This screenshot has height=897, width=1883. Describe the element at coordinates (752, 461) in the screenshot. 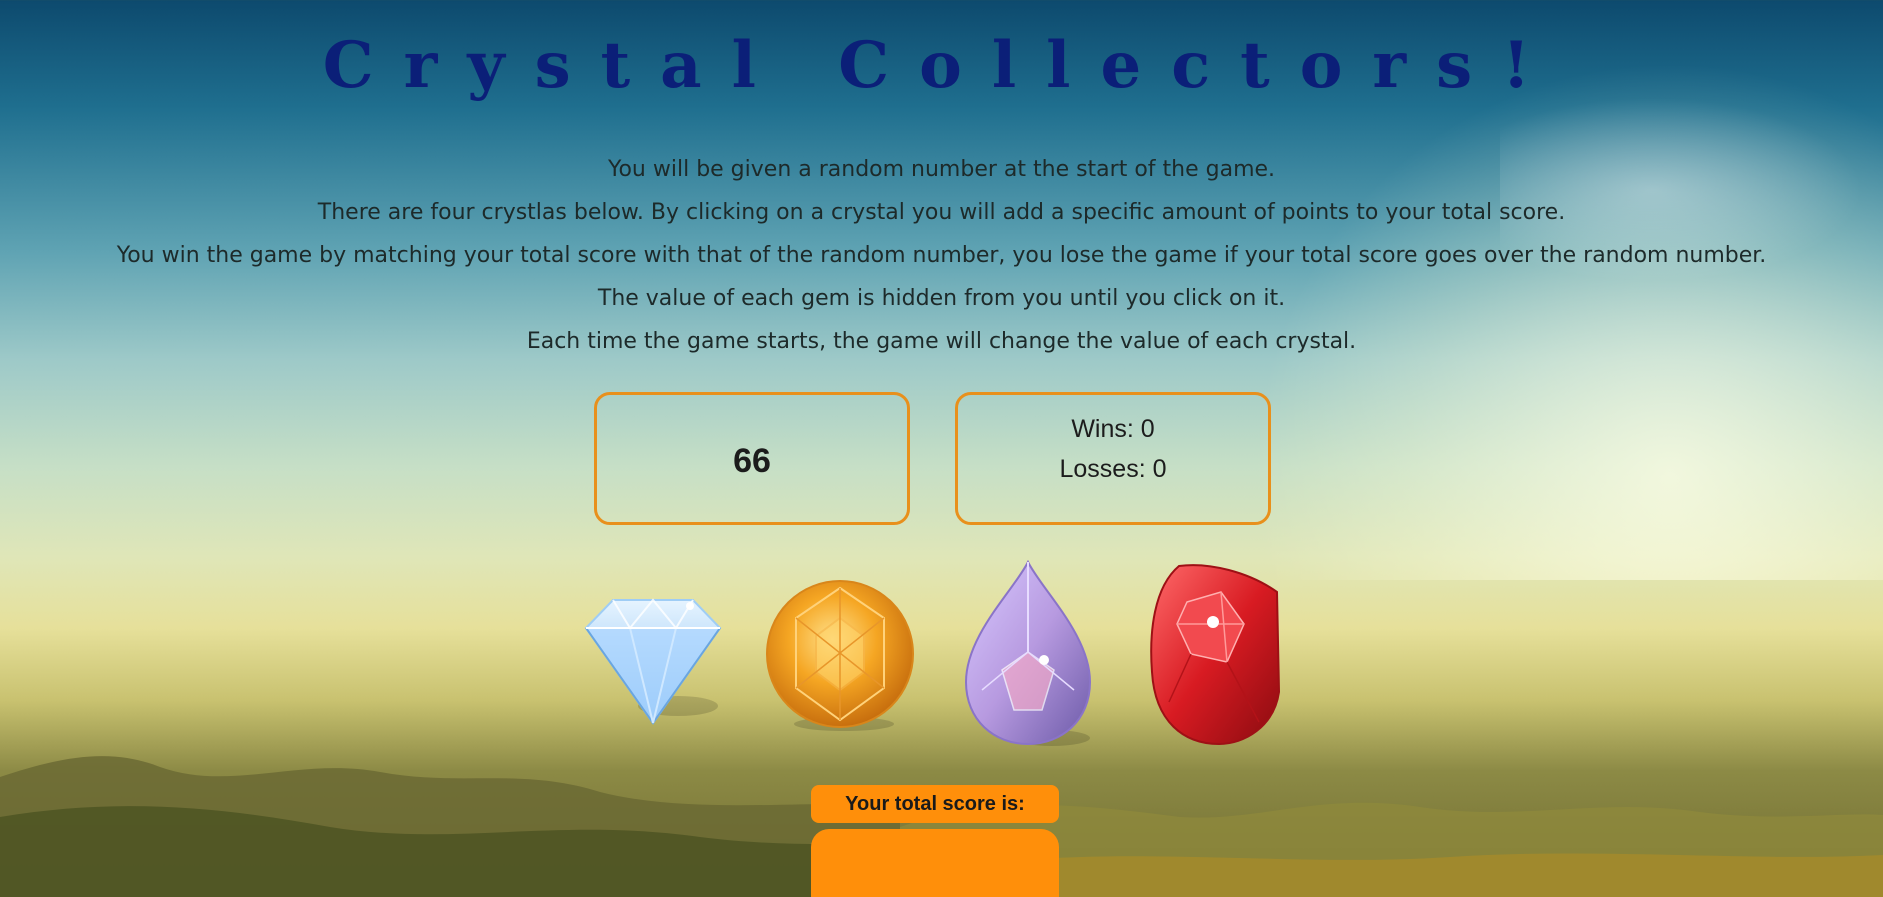

I see `random-number: 66` at that location.